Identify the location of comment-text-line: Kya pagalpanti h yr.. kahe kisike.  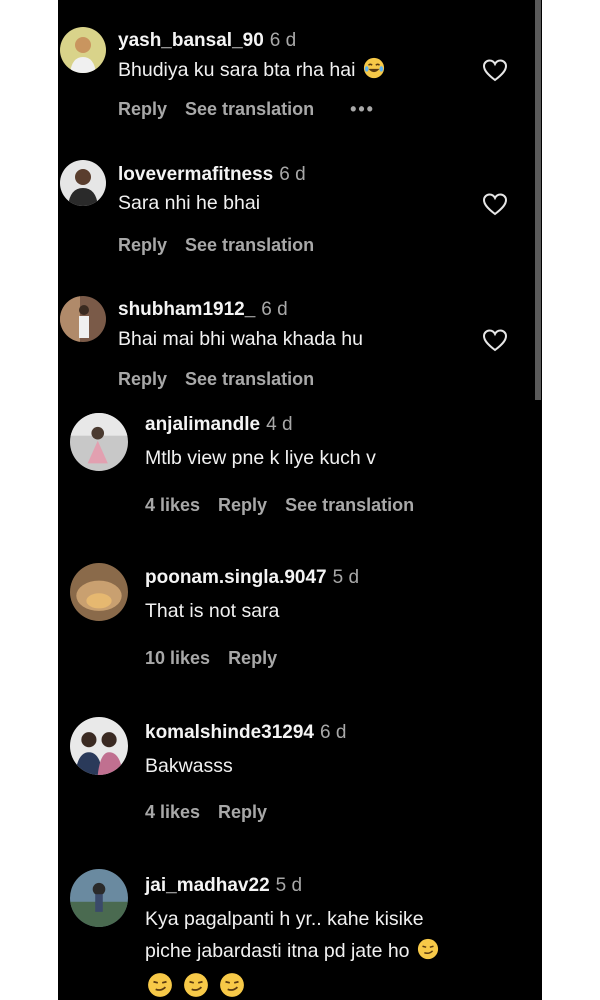
(284, 919).